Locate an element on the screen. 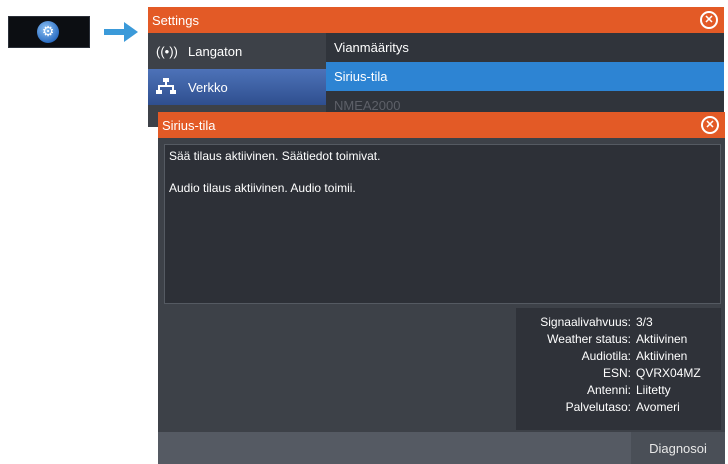  info-value: 3/3 is located at coordinates (644, 322).